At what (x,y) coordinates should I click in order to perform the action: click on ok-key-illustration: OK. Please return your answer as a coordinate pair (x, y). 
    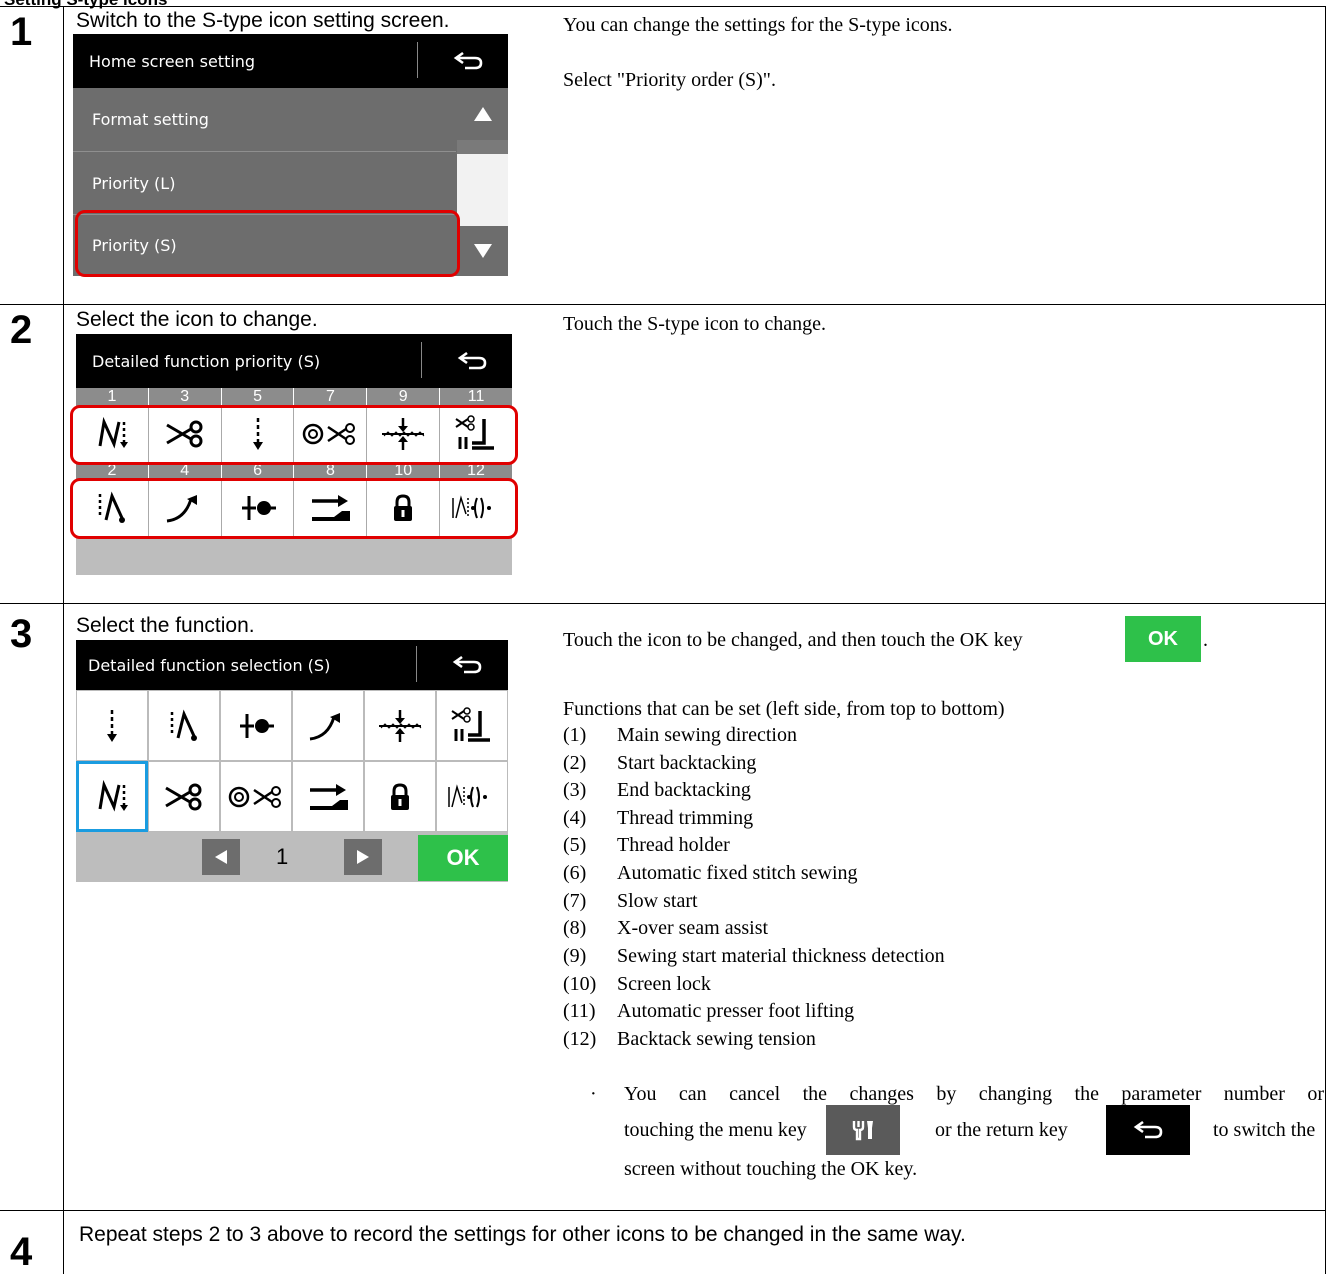
    Looking at the image, I should click on (1163, 639).